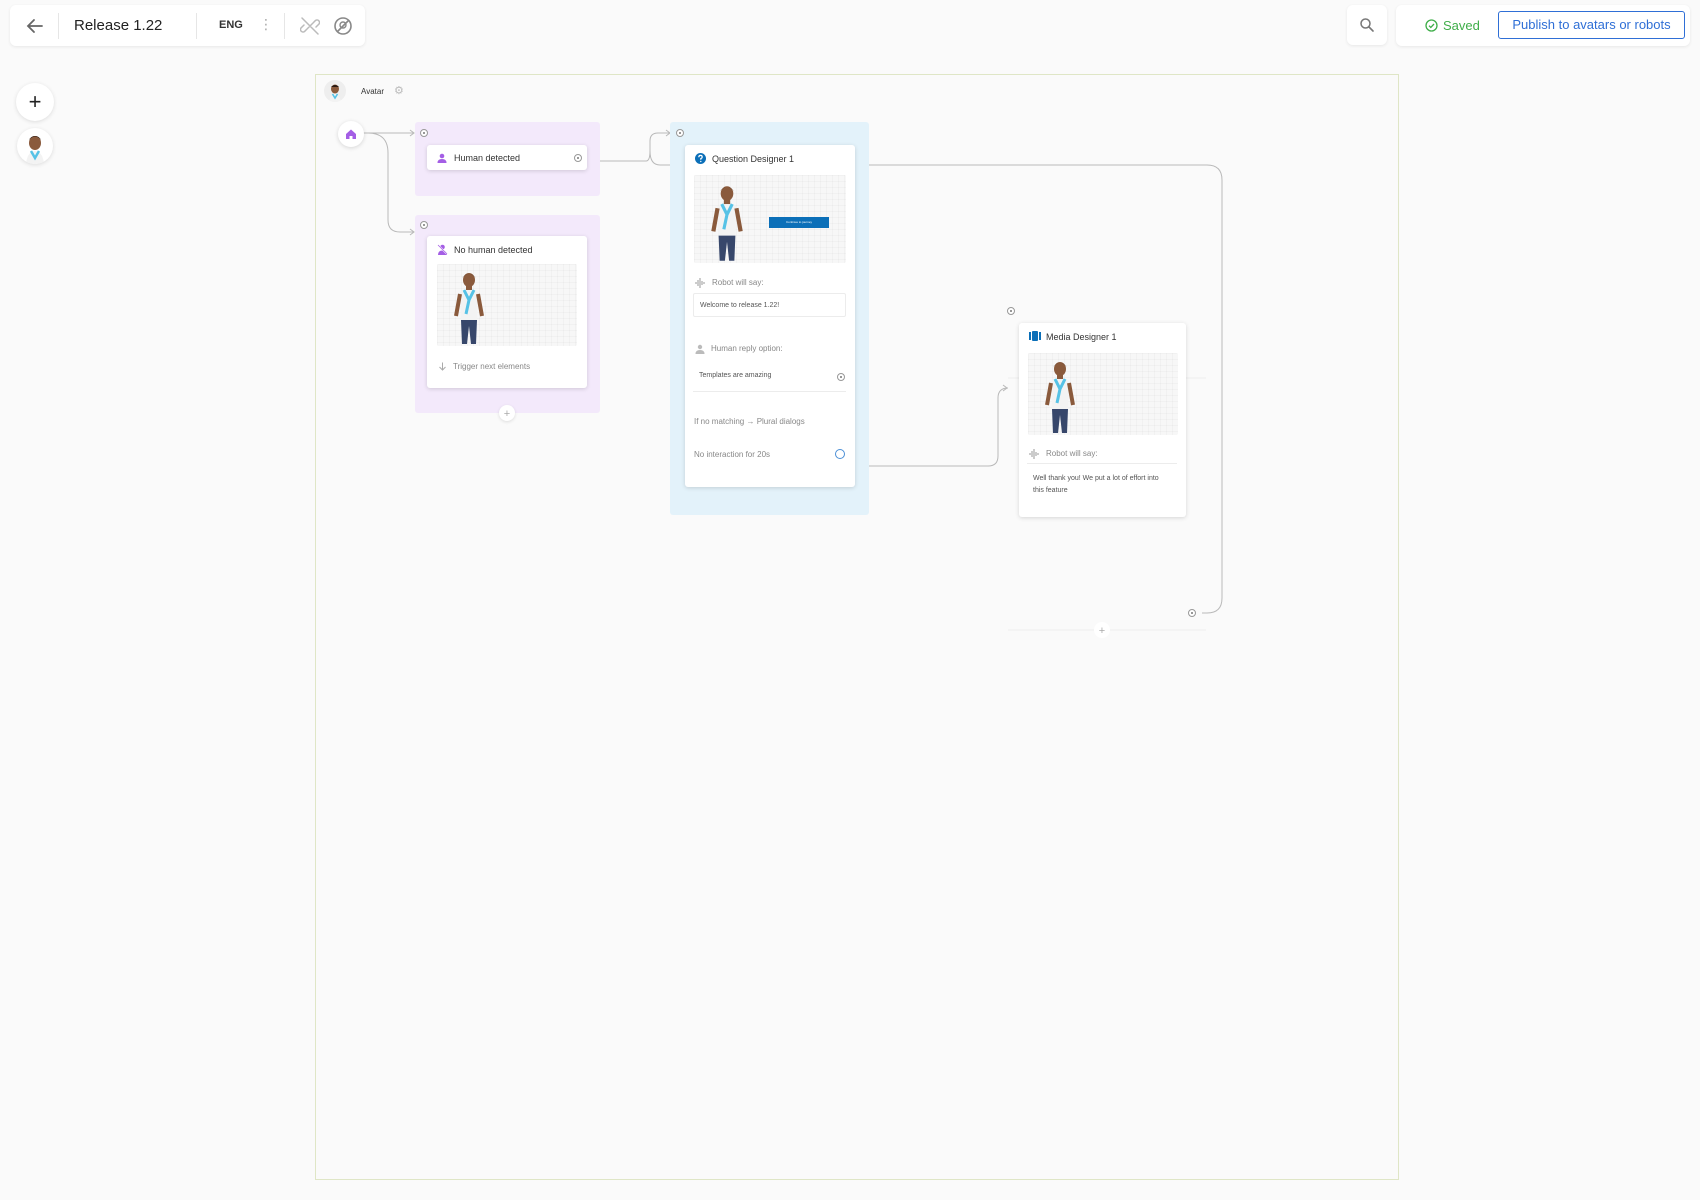 Image resolution: width=1700 pixels, height=1200 pixels. What do you see at coordinates (343, 26) in the screenshot?
I see `no-face-icon` at bounding box center [343, 26].